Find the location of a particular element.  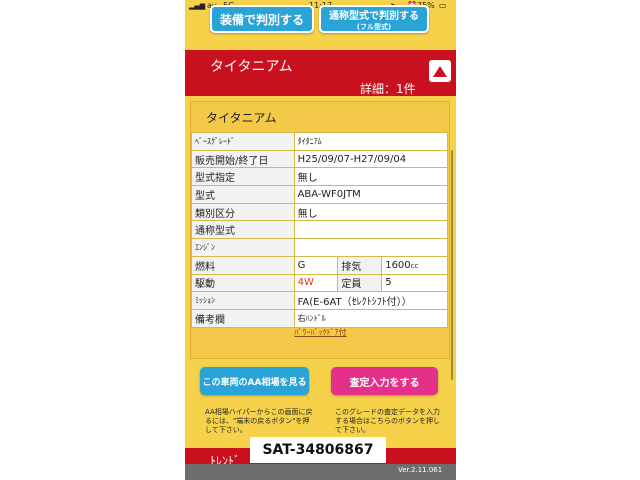

displacement-unit: cc is located at coordinates (414, 265).